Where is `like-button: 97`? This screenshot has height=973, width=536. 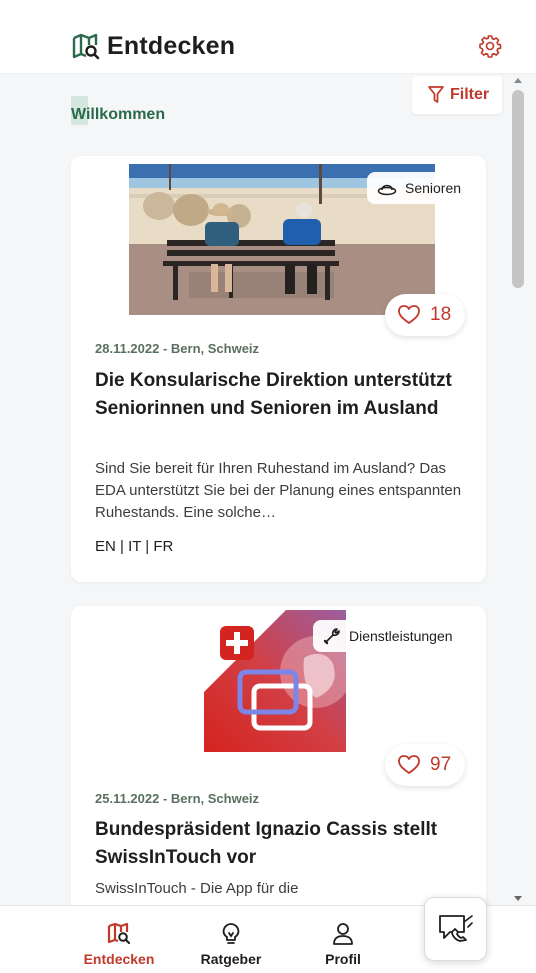
like-button: 97 is located at coordinates (425, 765).